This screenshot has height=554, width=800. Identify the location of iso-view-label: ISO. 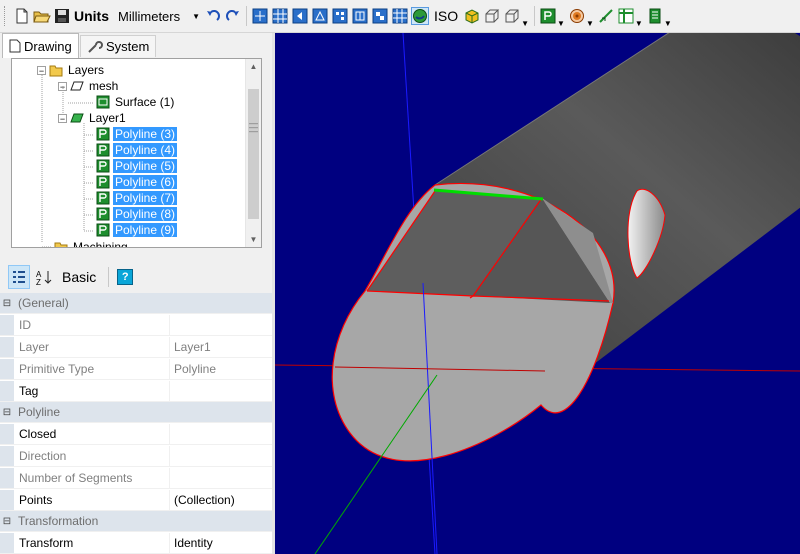
(446, 16).